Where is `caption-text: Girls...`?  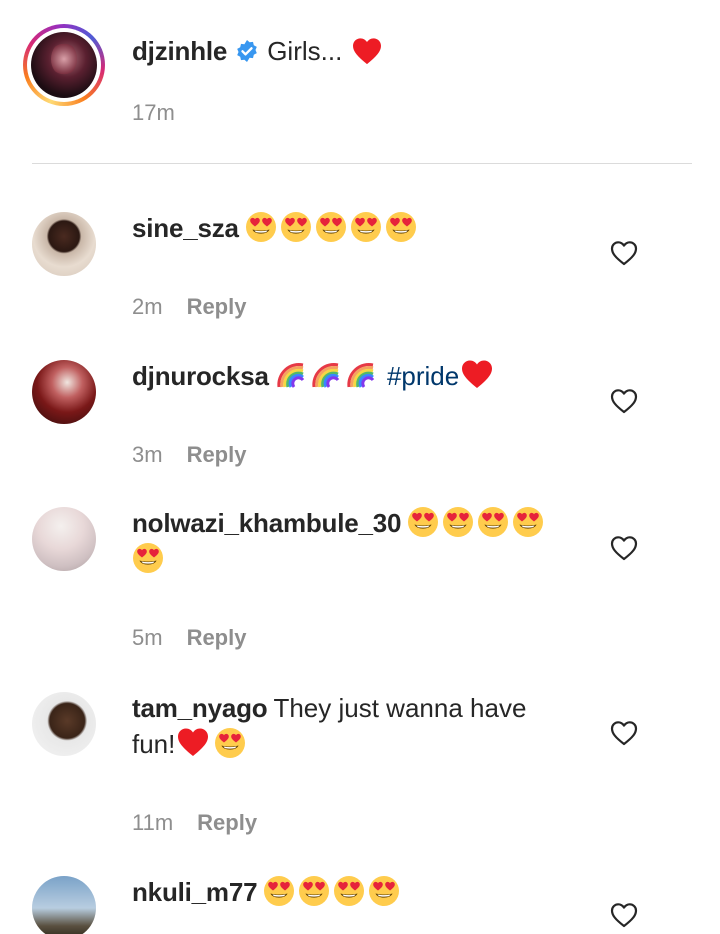 caption-text: Girls... is located at coordinates (305, 50).